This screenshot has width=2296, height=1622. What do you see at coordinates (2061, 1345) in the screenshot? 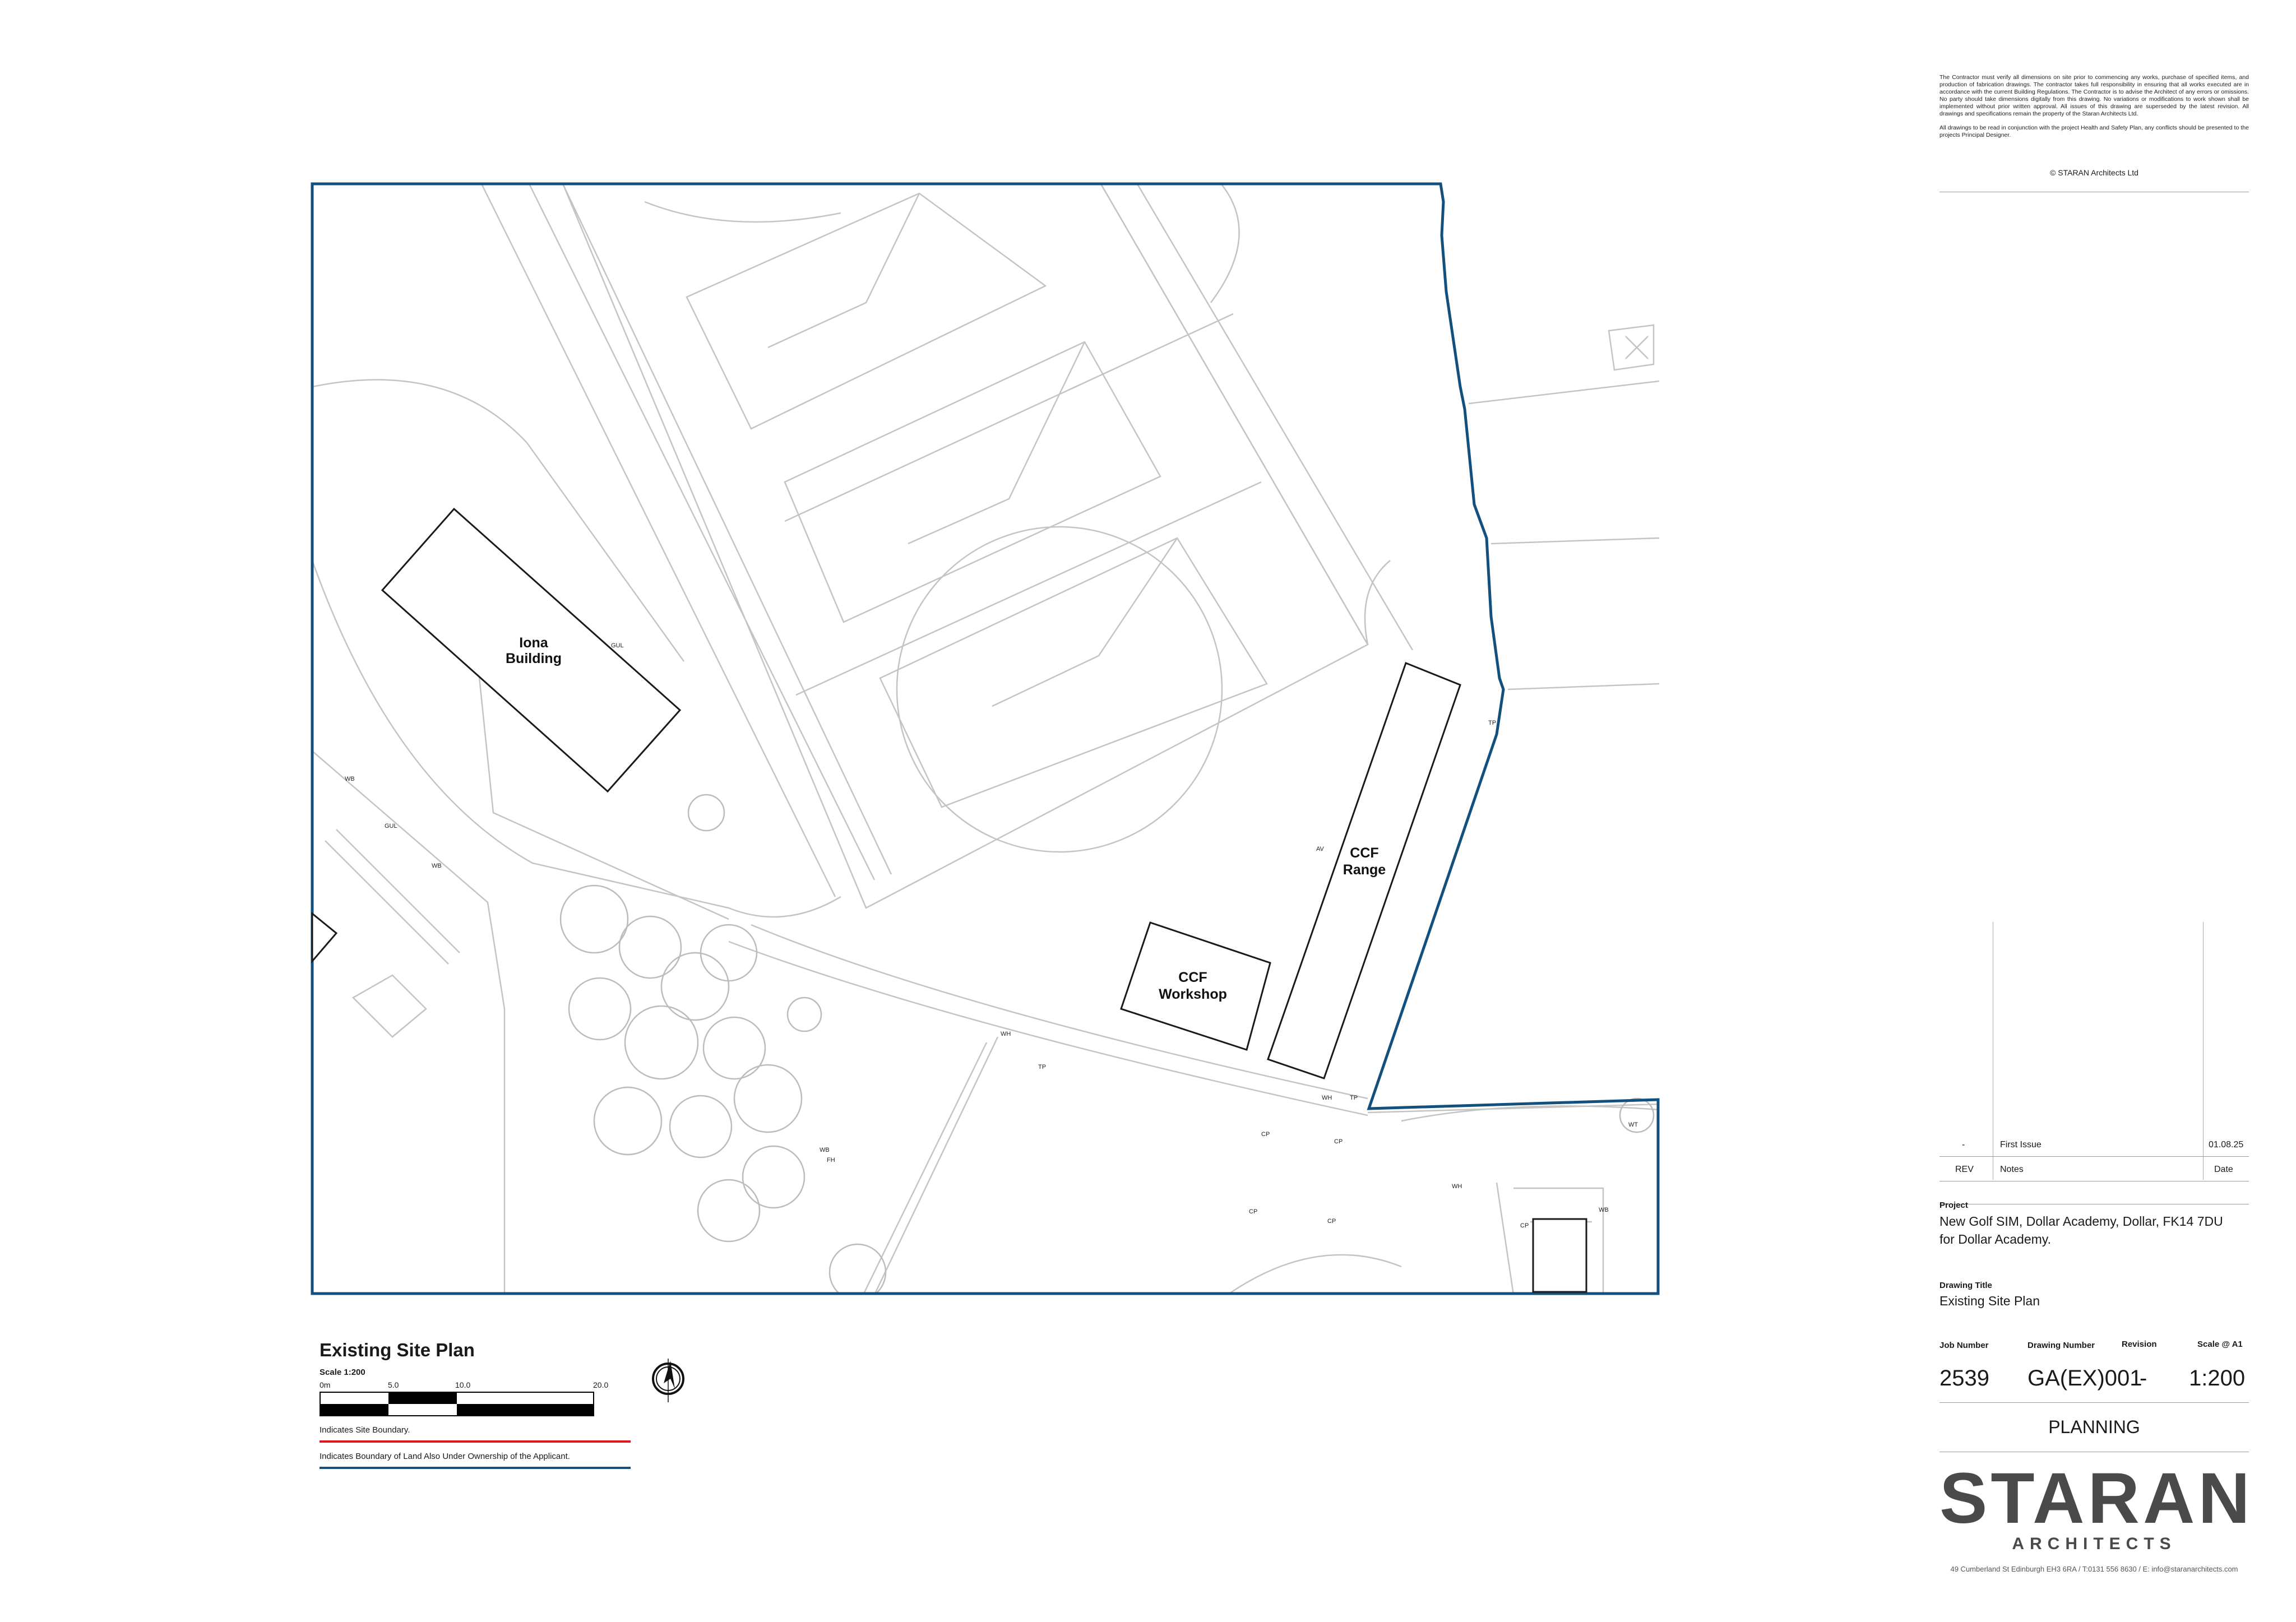
I see `drawing-number-header: Drawing Number` at bounding box center [2061, 1345].